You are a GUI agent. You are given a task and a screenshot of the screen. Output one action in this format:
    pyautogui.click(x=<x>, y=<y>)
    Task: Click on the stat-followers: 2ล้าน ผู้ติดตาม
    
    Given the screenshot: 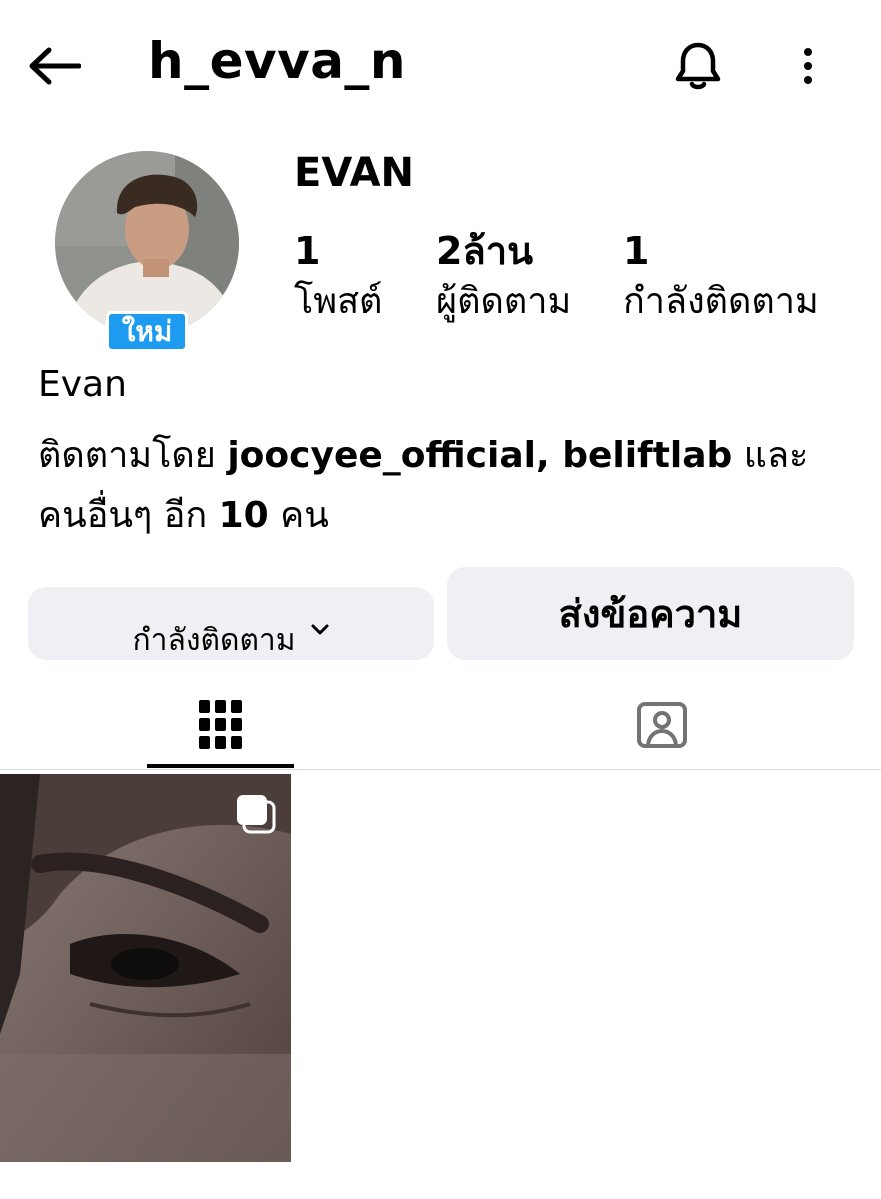 What is the action you would take?
    pyautogui.click(x=503, y=279)
    